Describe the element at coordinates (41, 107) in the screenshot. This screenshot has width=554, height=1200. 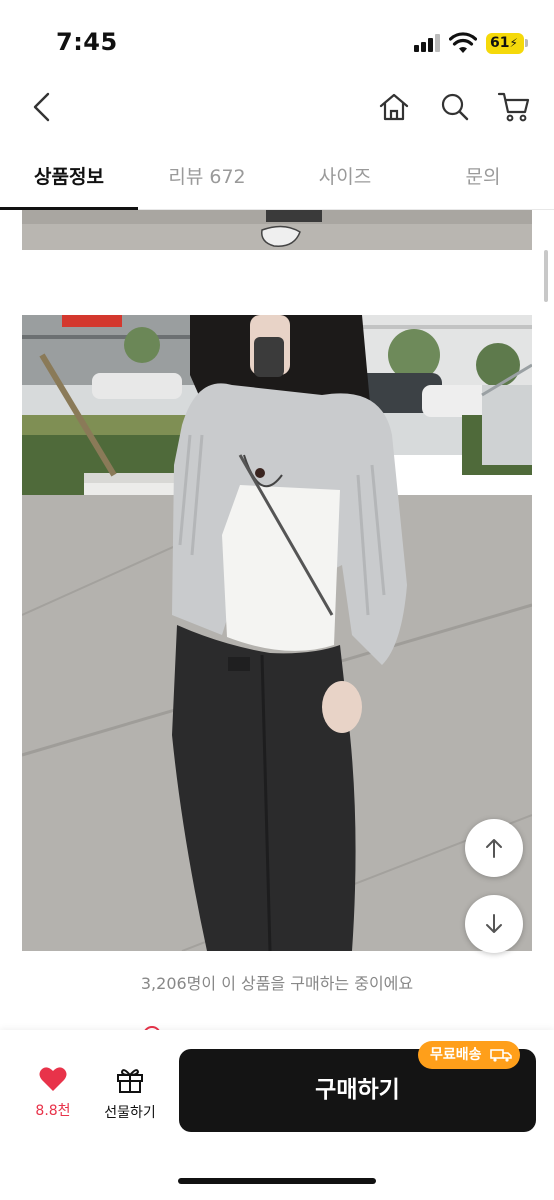
I see `chevron-left-icon` at that location.